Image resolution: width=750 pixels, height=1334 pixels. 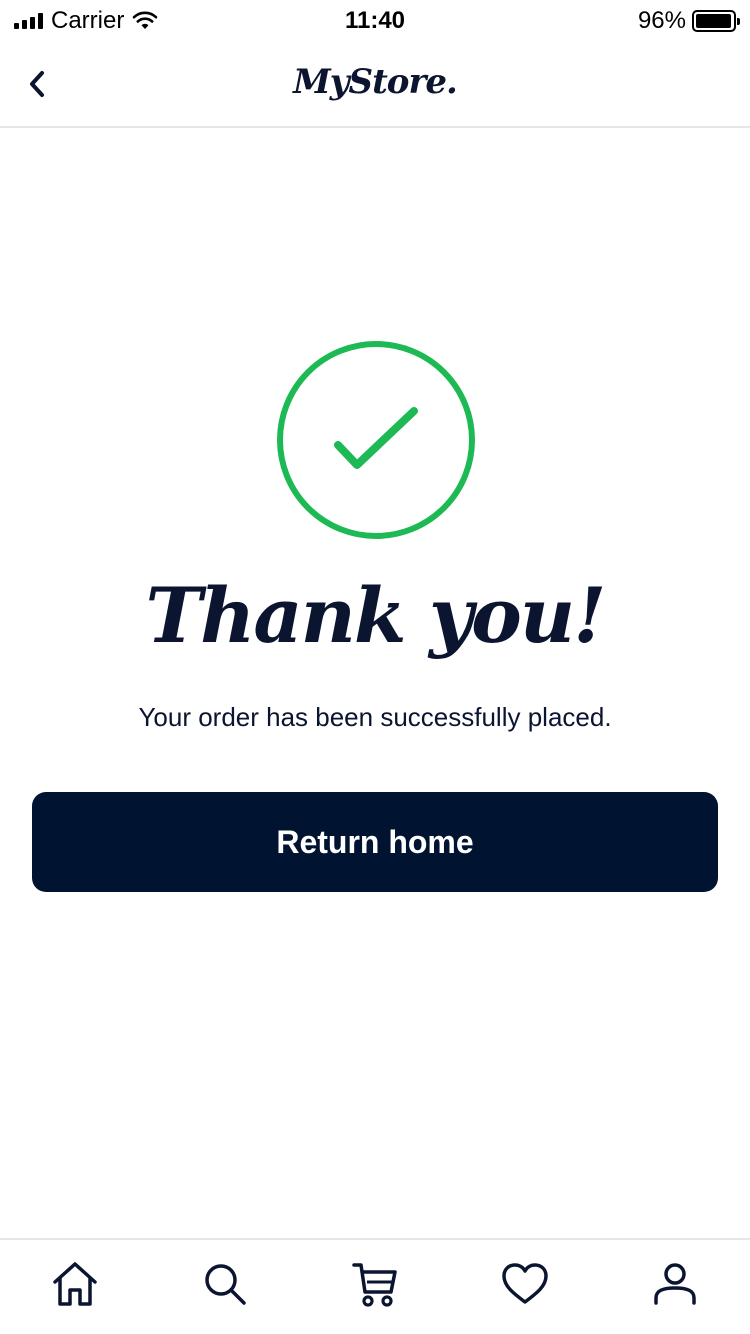 I want to click on battery-level-fill, so click(x=713, y=21).